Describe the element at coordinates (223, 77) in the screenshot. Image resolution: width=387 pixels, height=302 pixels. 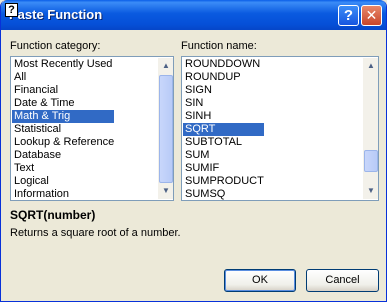
I see `function-item: ROUNDUP` at that location.